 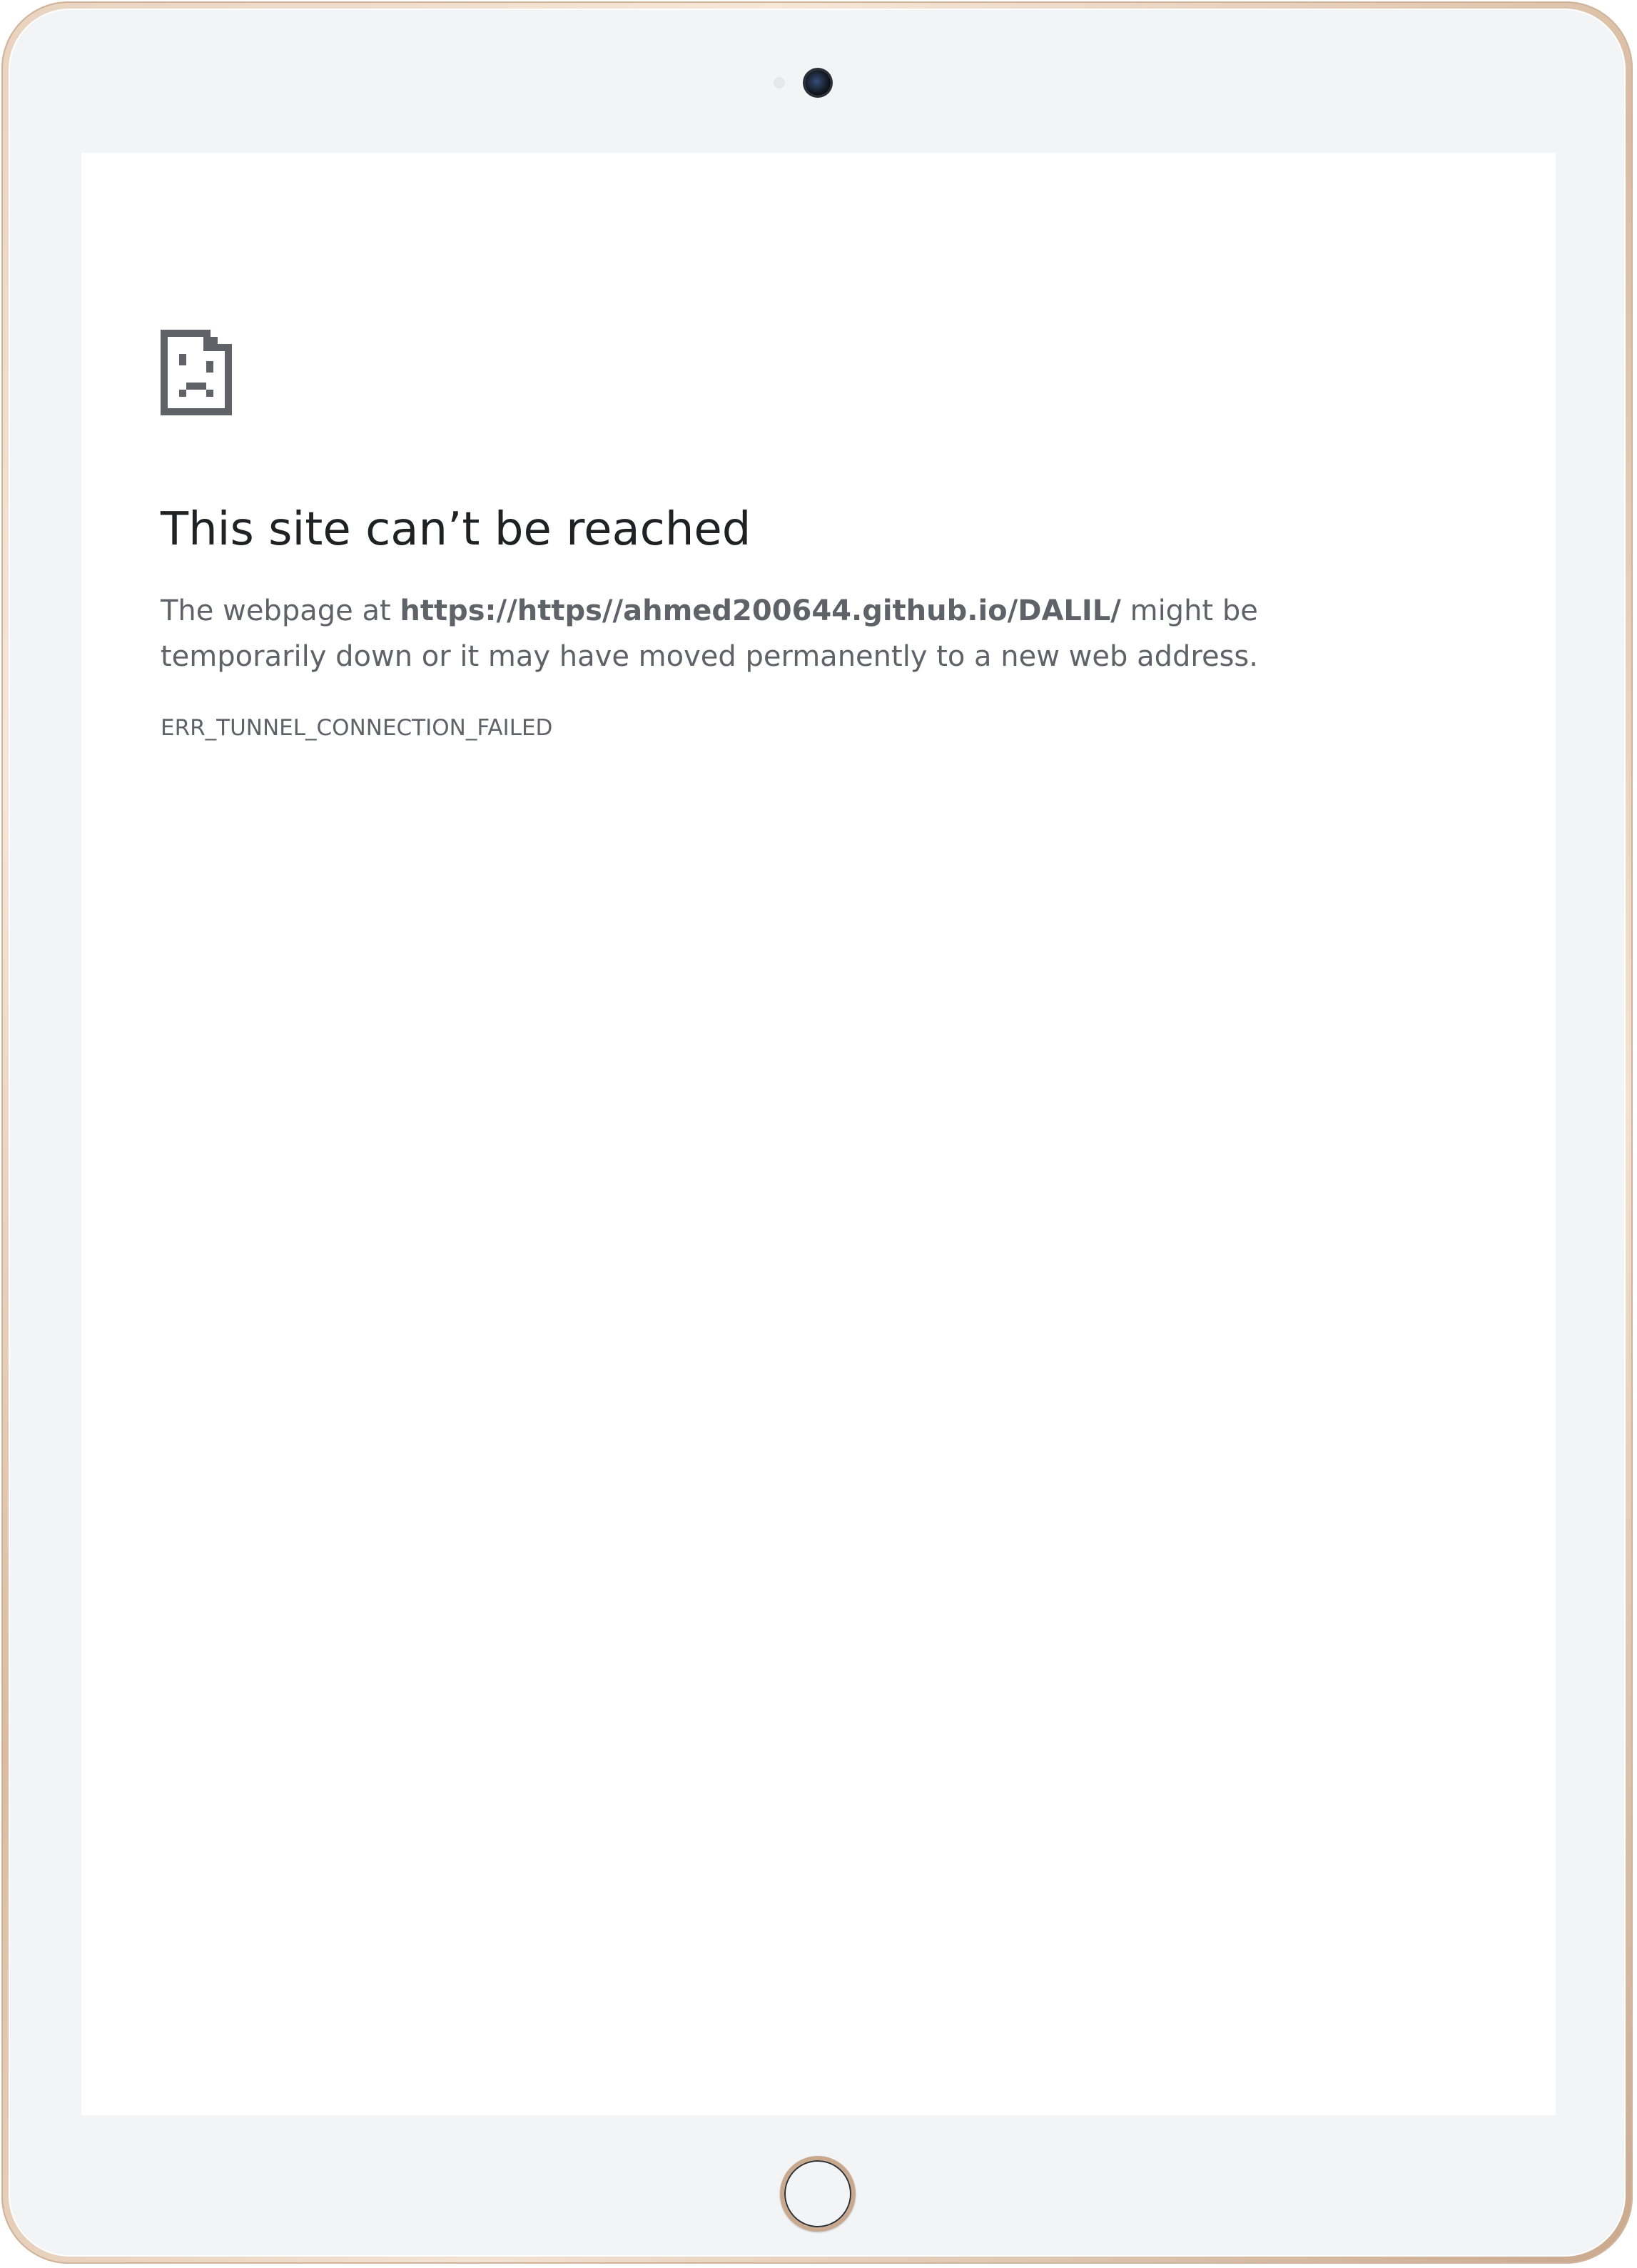 What do you see at coordinates (779, 82) in the screenshot?
I see `front-sensor` at bounding box center [779, 82].